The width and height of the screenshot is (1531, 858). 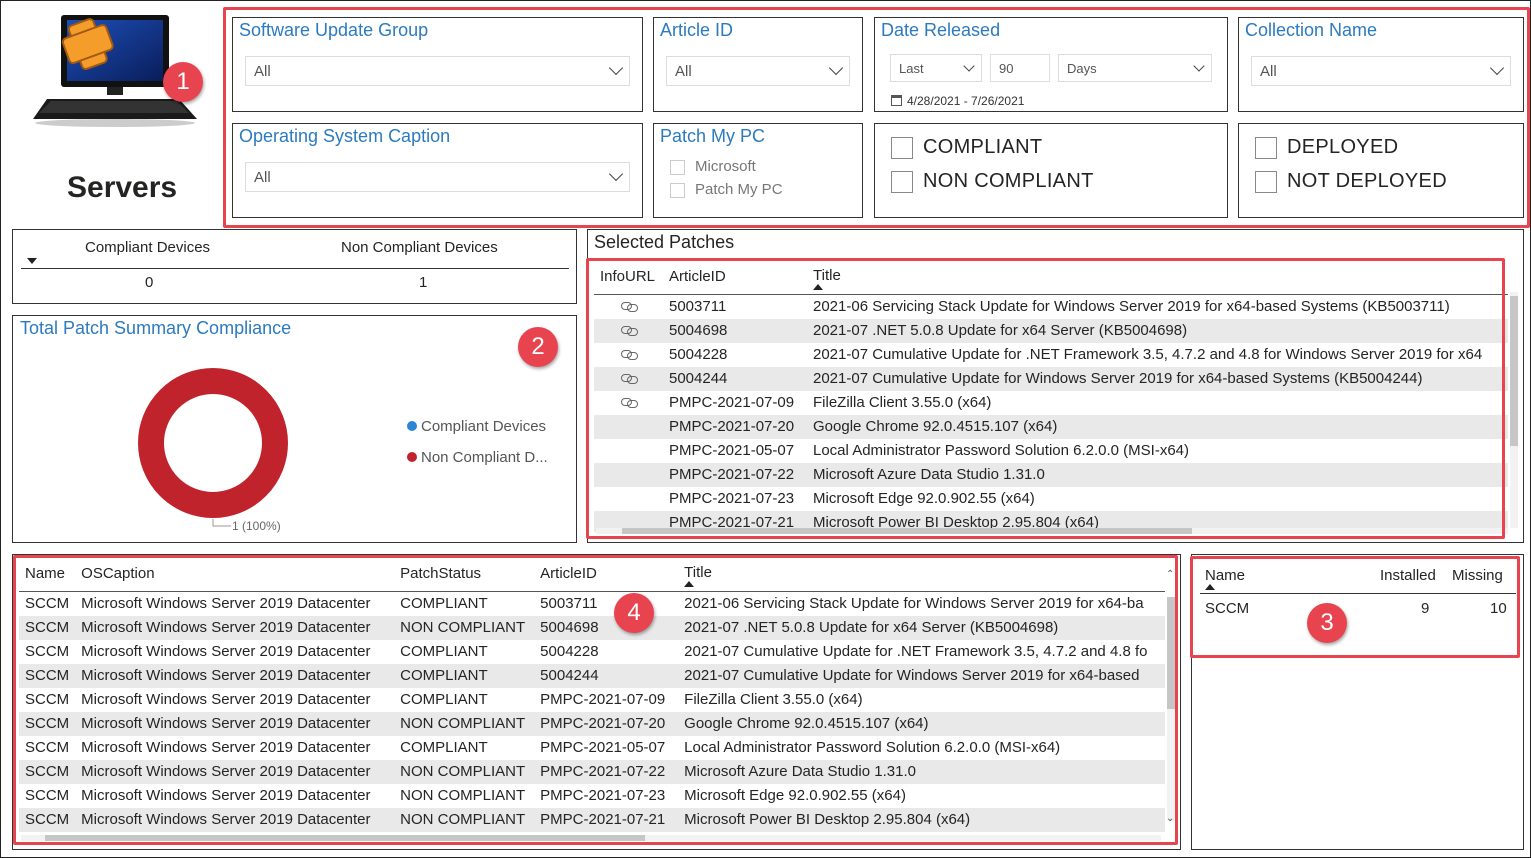 I want to click on header-divider, so click(x=295, y=268).